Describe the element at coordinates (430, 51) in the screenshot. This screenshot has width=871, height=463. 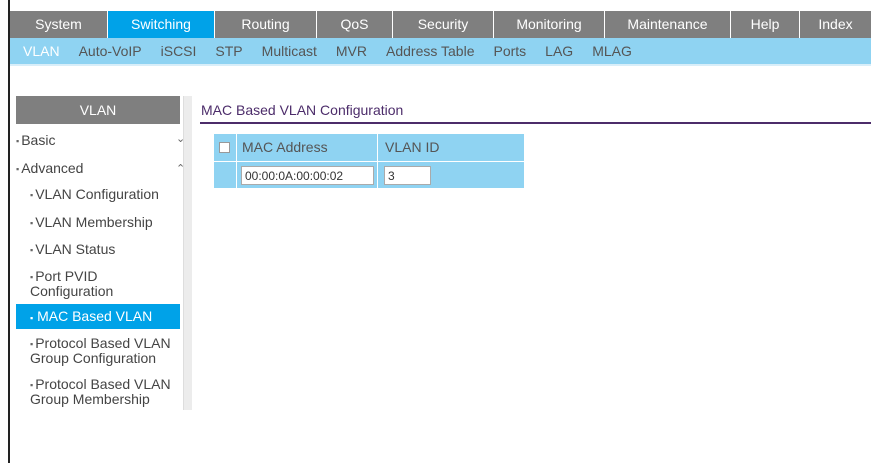
I see `subtab-address-table: Address Table` at that location.